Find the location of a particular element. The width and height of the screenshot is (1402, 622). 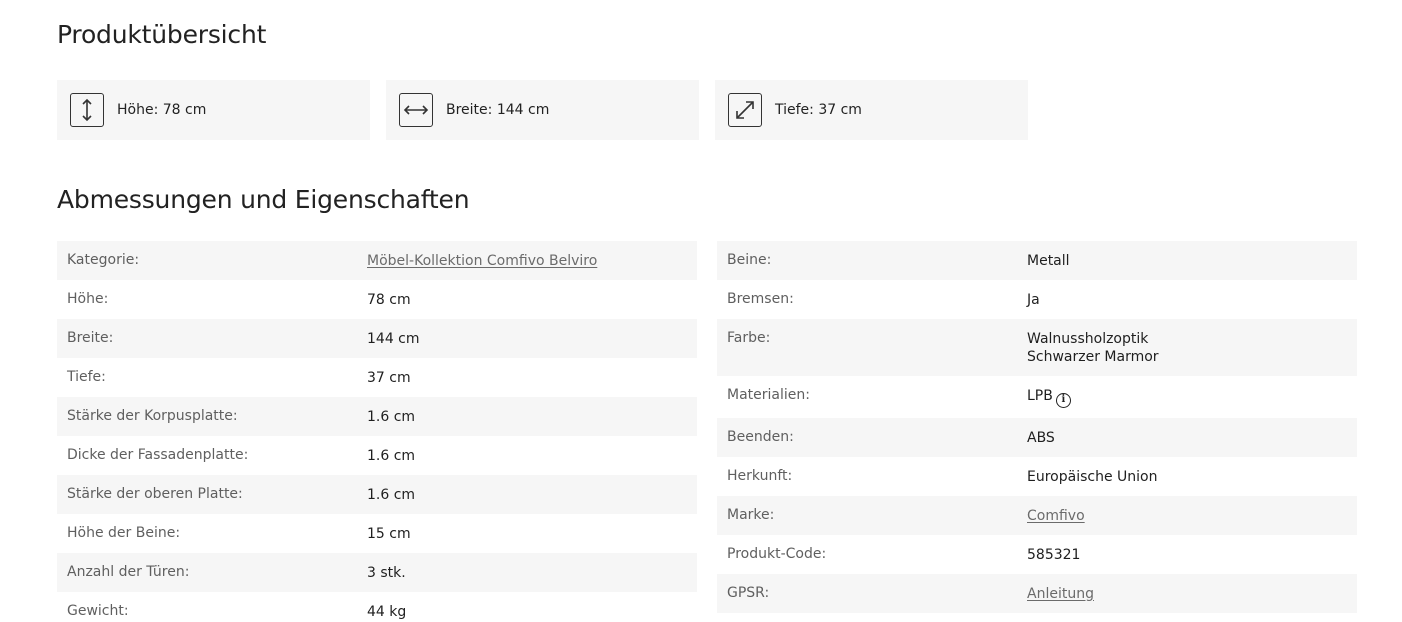

spec-key: Produkt-Code: is located at coordinates (777, 553).